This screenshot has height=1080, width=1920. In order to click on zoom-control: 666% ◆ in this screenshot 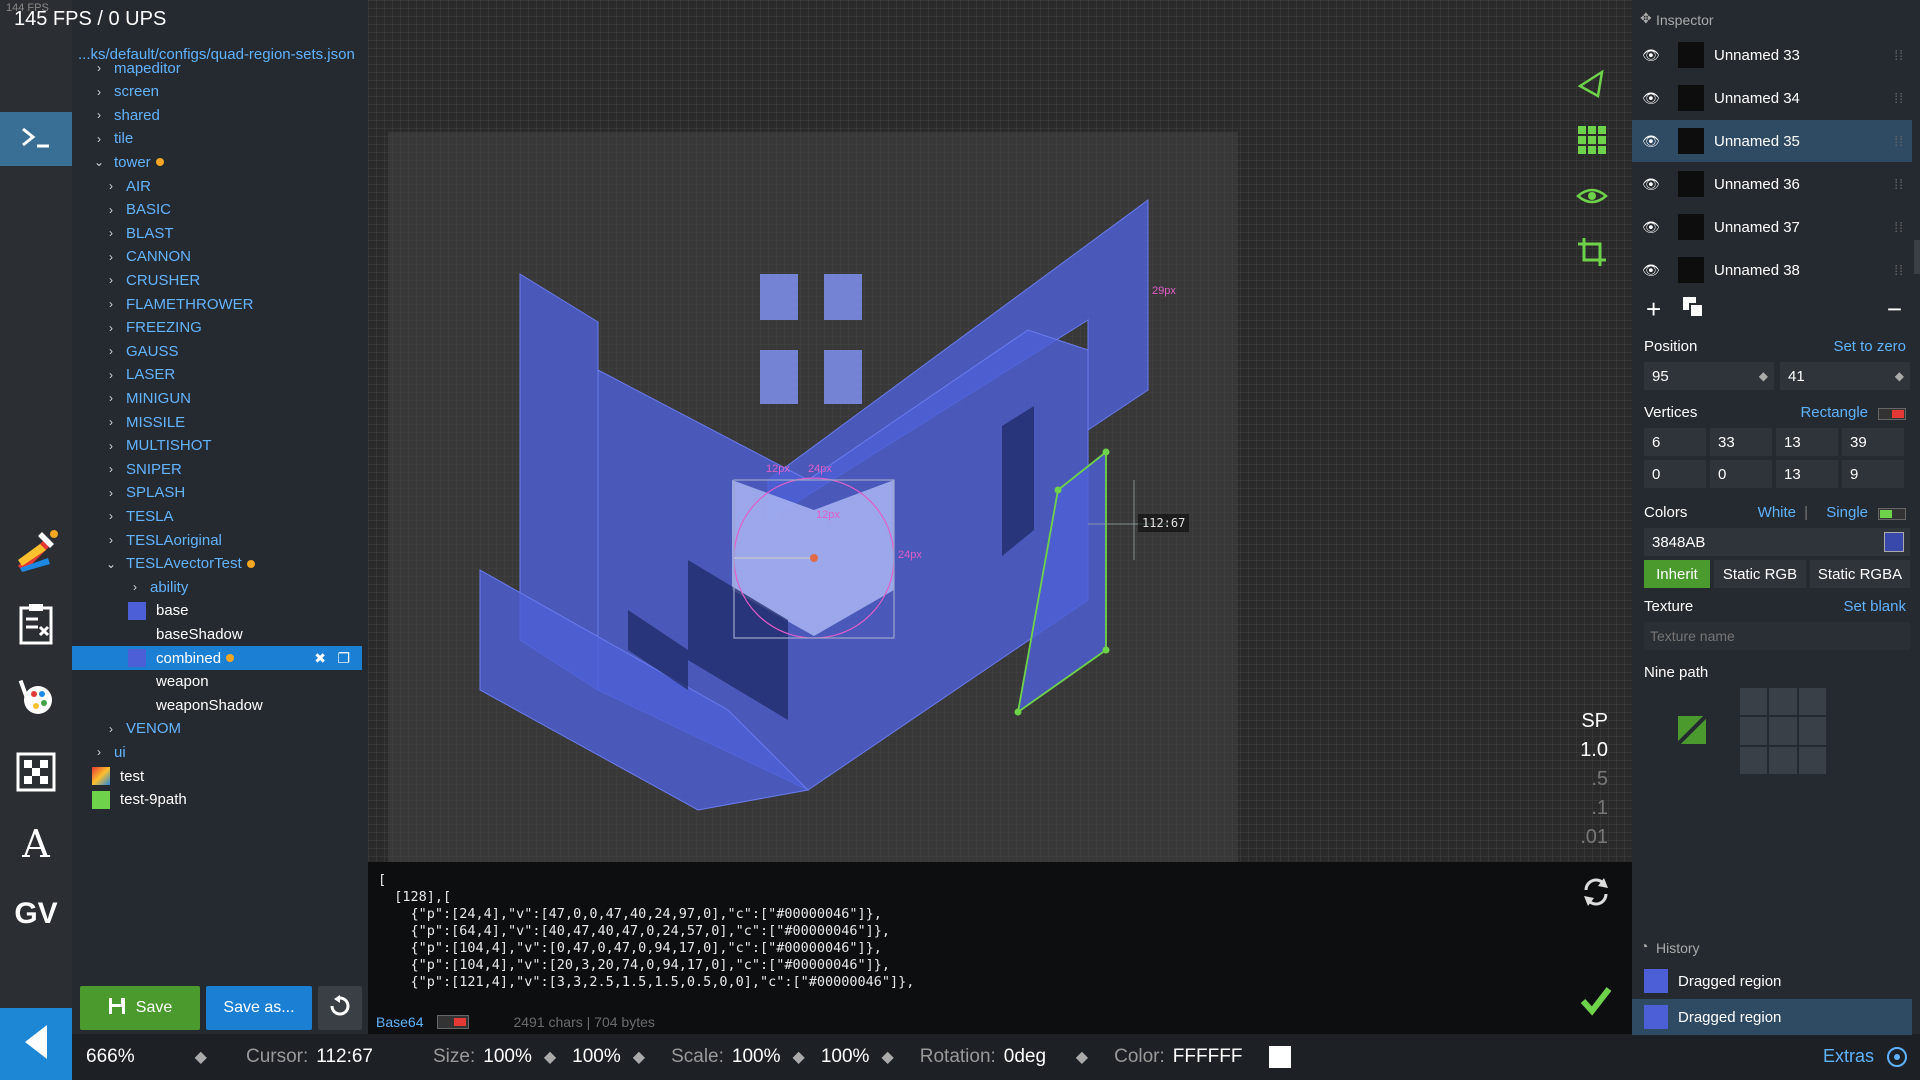, I will do `click(151, 1057)`.